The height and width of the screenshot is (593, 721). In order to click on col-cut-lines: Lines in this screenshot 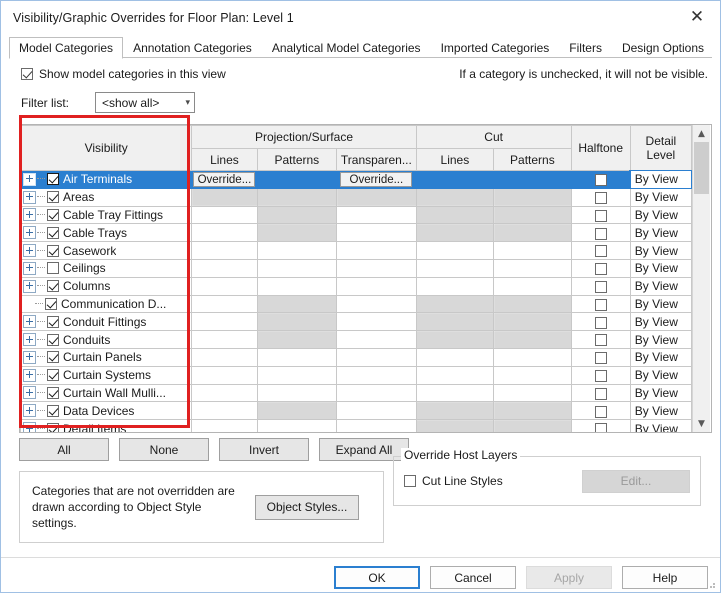, I will do `click(455, 159)`.